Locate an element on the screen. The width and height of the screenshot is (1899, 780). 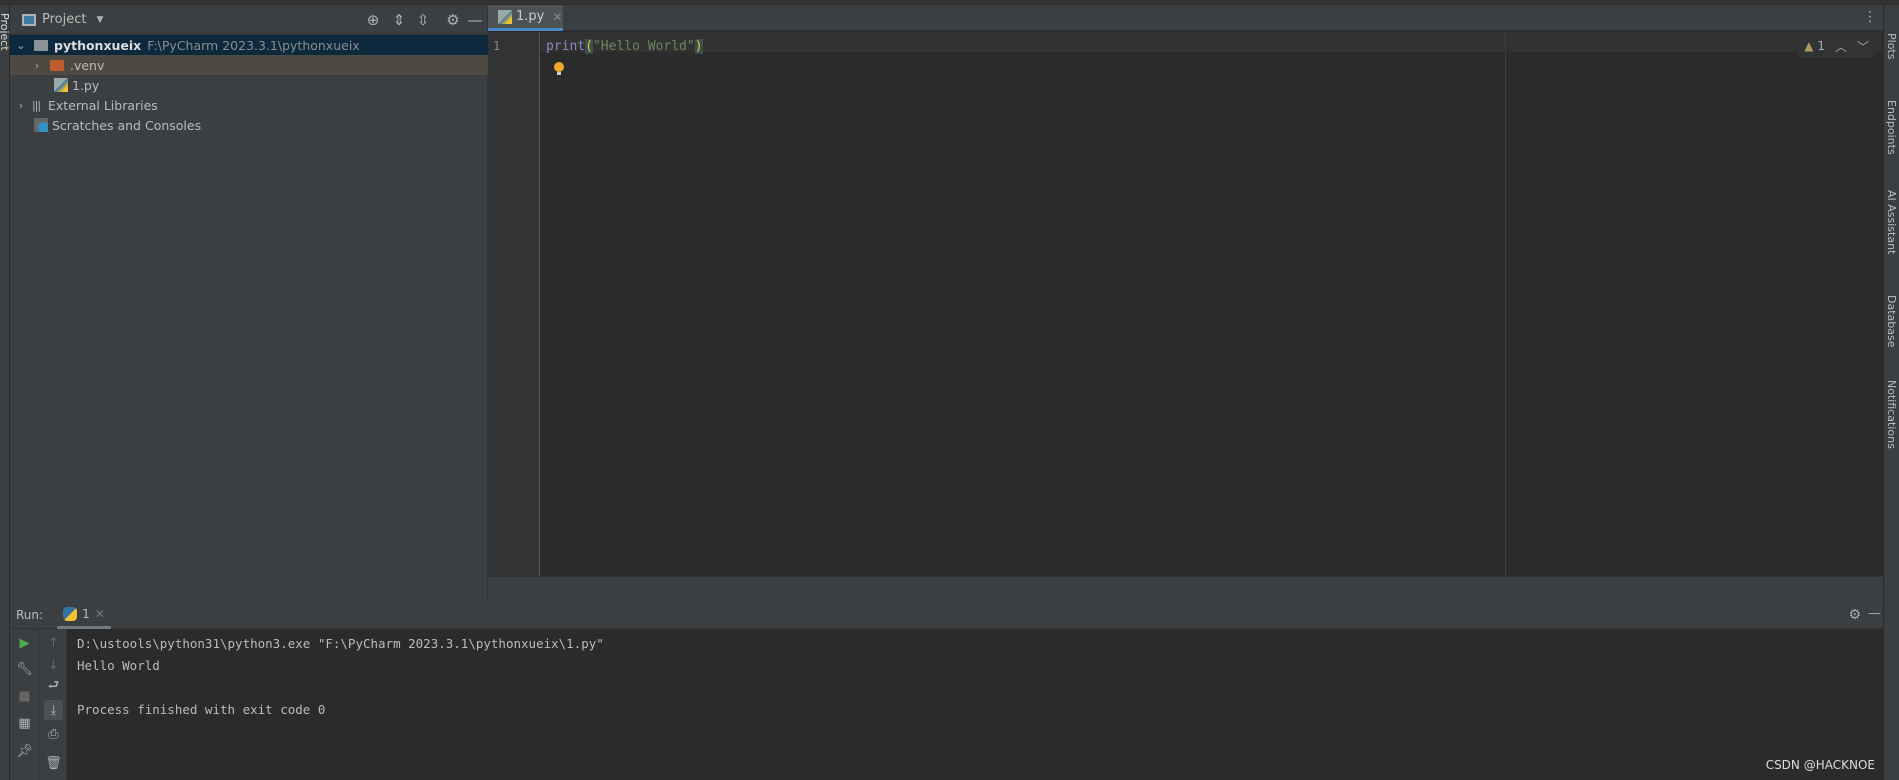
run-tab: 1 ✕ is located at coordinates (84, 615).